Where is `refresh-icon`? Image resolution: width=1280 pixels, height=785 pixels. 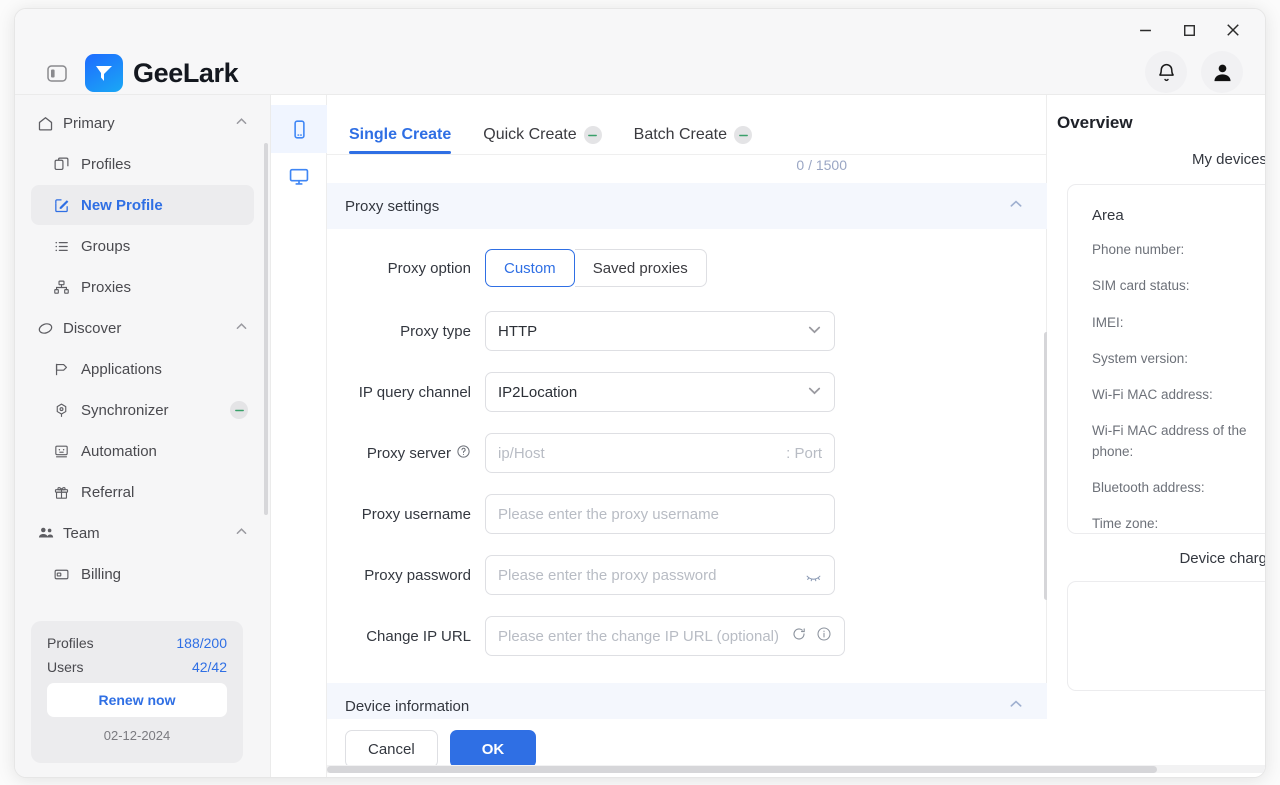
refresh-icon is located at coordinates (799, 636).